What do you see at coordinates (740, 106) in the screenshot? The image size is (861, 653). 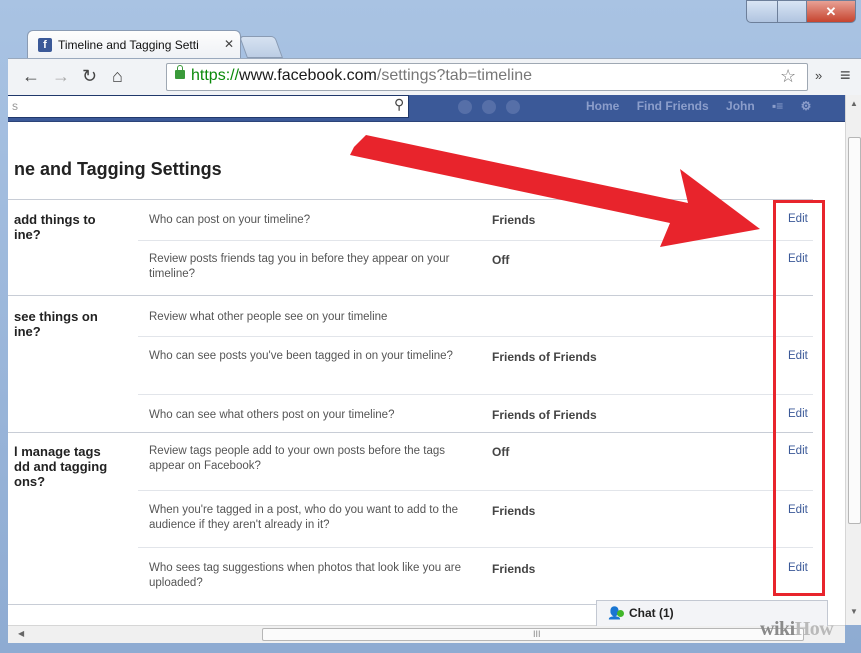 I see `profile-link: John` at bounding box center [740, 106].